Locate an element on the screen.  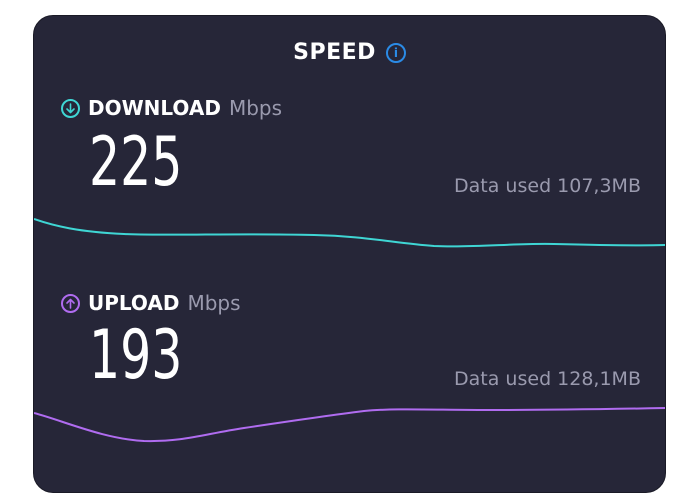
speed-title: SPEED is located at coordinates (334, 52).